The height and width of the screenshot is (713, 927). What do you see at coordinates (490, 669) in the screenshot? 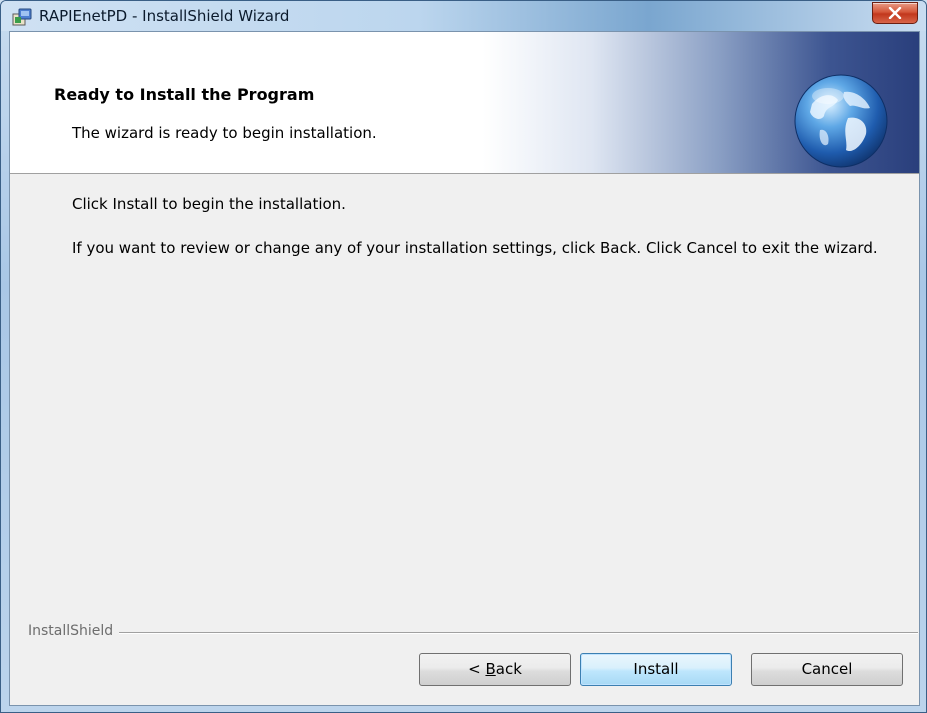
I see `back-button-accelerator: B` at bounding box center [490, 669].